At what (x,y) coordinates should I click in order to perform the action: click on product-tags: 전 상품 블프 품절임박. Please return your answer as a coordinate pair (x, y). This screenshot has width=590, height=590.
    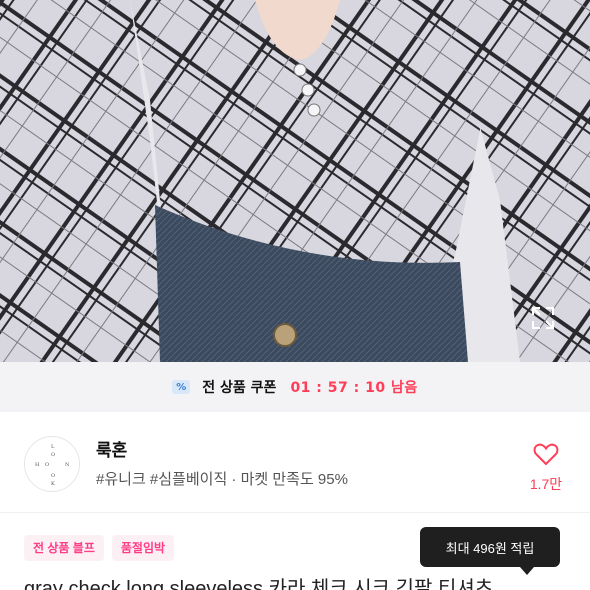
    Looking at the image, I should click on (99, 548).